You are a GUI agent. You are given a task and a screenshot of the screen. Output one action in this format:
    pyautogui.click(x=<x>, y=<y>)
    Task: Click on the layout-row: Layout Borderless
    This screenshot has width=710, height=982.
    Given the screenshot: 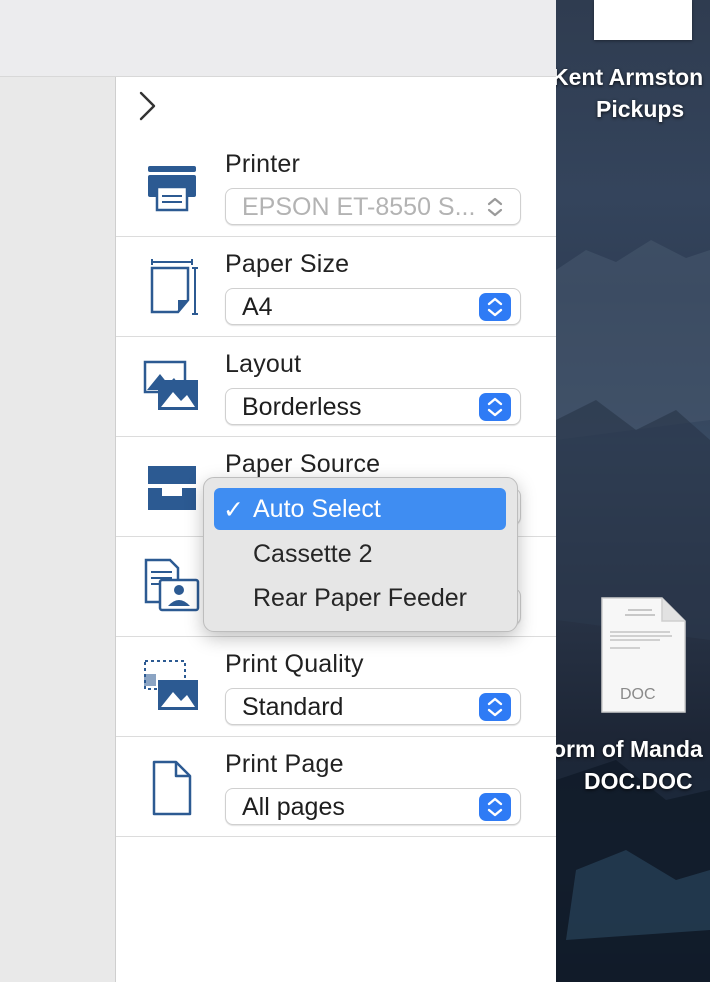 What is the action you would take?
    pyautogui.click(x=336, y=386)
    